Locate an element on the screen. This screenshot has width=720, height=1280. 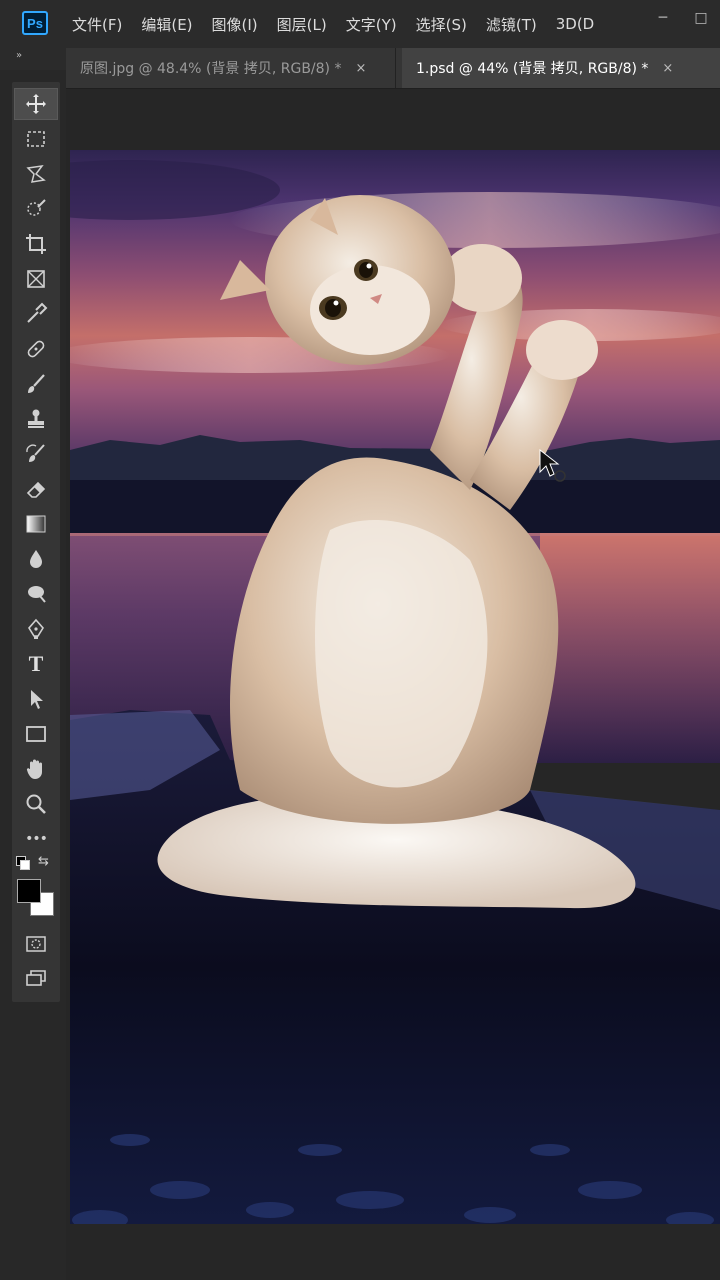
crop-tool-icon is located at coordinates (36, 244).